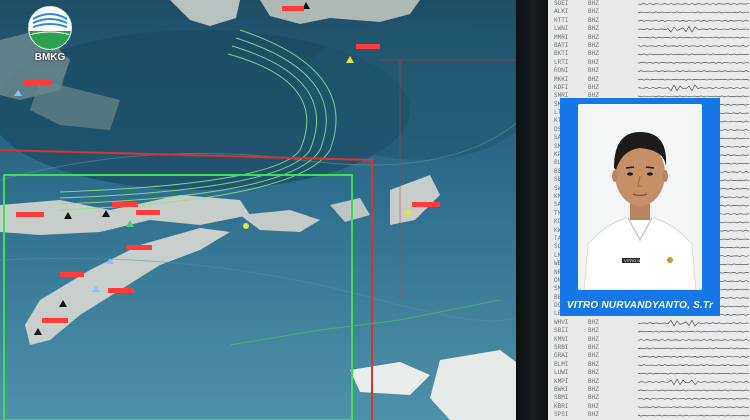  What do you see at coordinates (561, 364) in the screenshot?
I see `station-code: BLMI` at bounding box center [561, 364].